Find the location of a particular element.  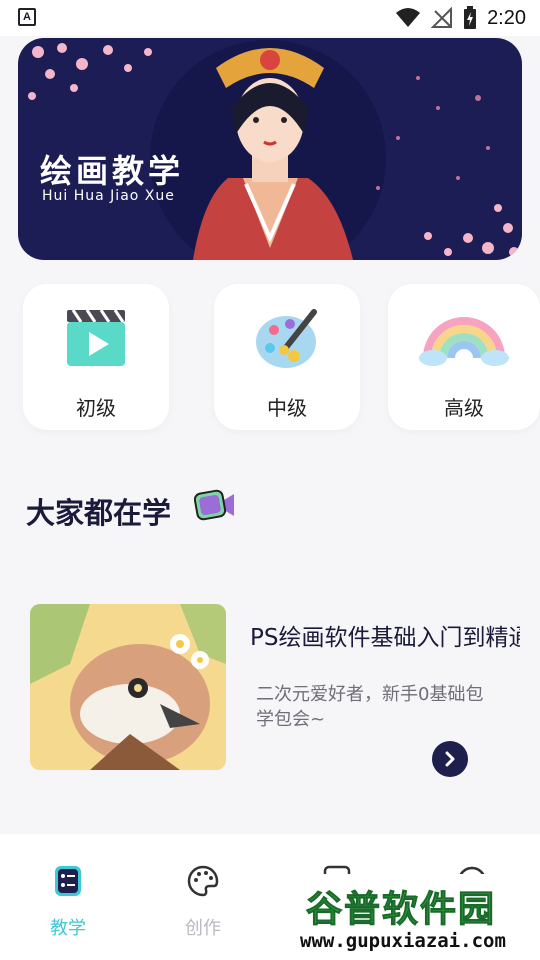

course-title: PS绘画软件基础入门到精通 is located at coordinates (385, 638).